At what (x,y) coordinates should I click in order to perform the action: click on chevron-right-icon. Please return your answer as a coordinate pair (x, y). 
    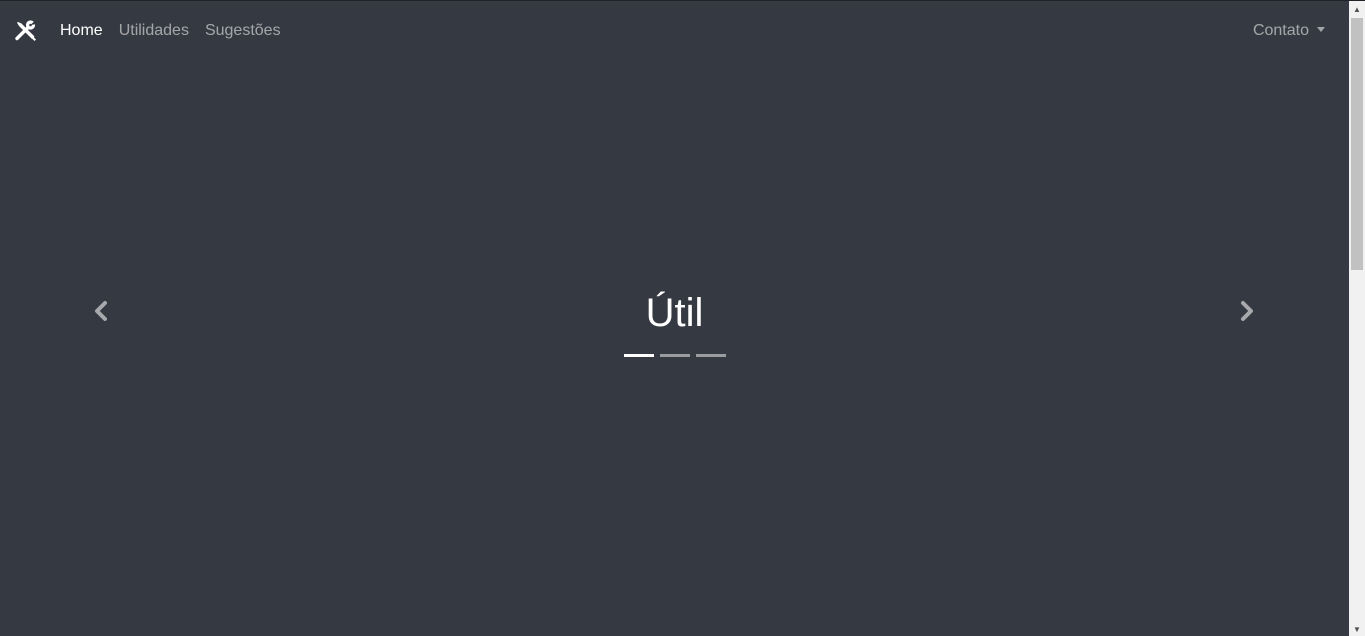
    Looking at the image, I should click on (1247, 311).